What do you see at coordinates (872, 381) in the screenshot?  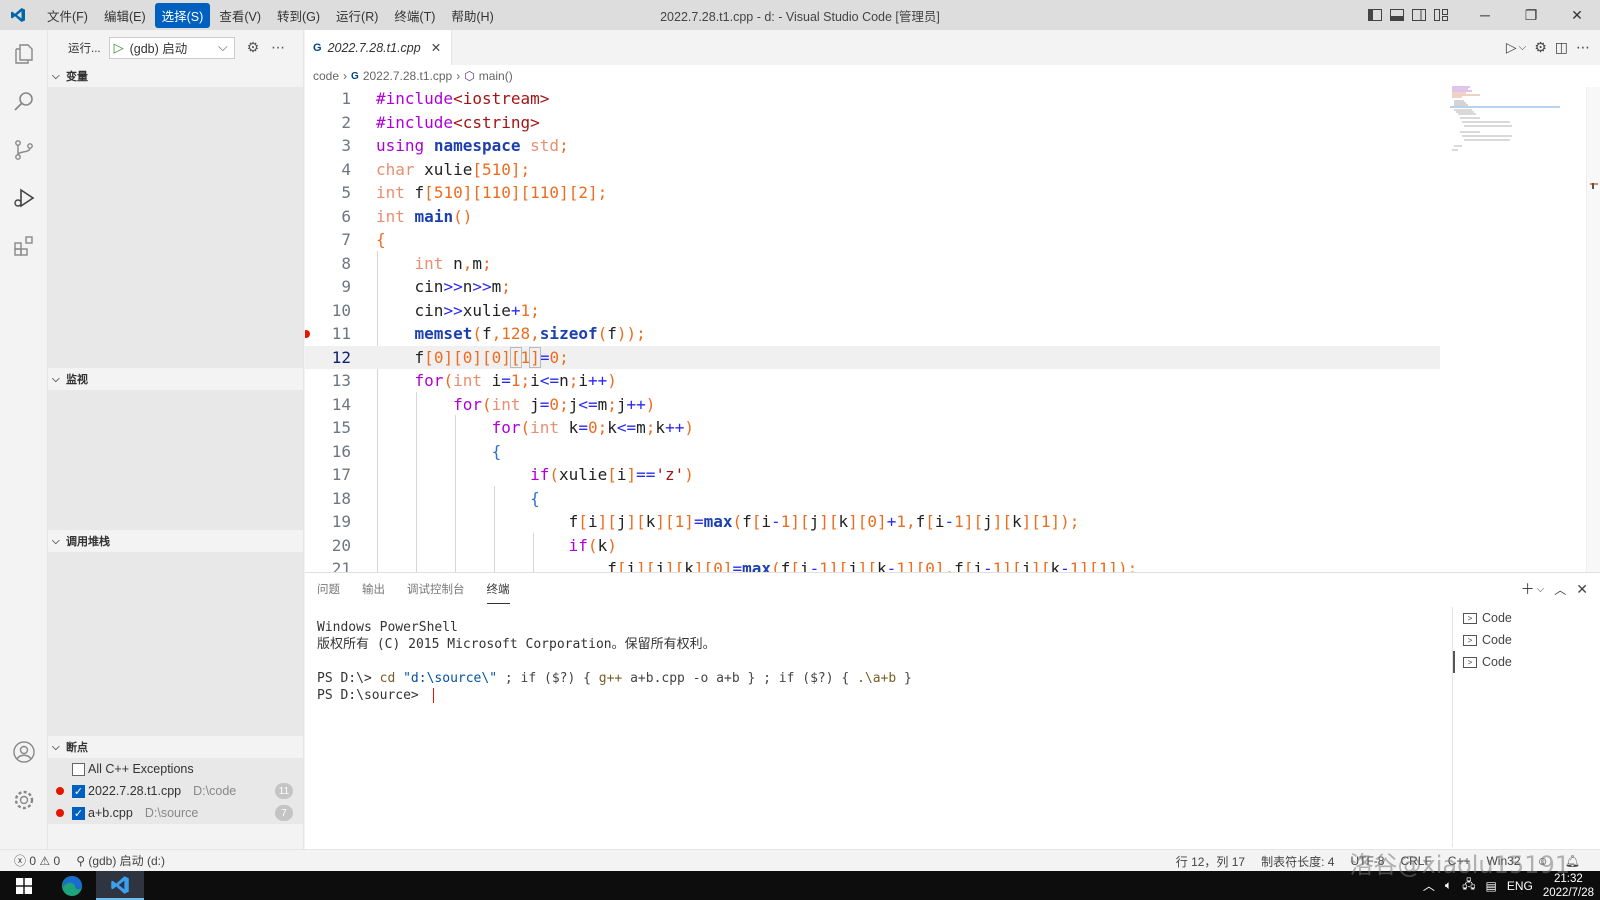 I see `code-line: 13 for(int i=1;i<=n;i++)` at bounding box center [872, 381].